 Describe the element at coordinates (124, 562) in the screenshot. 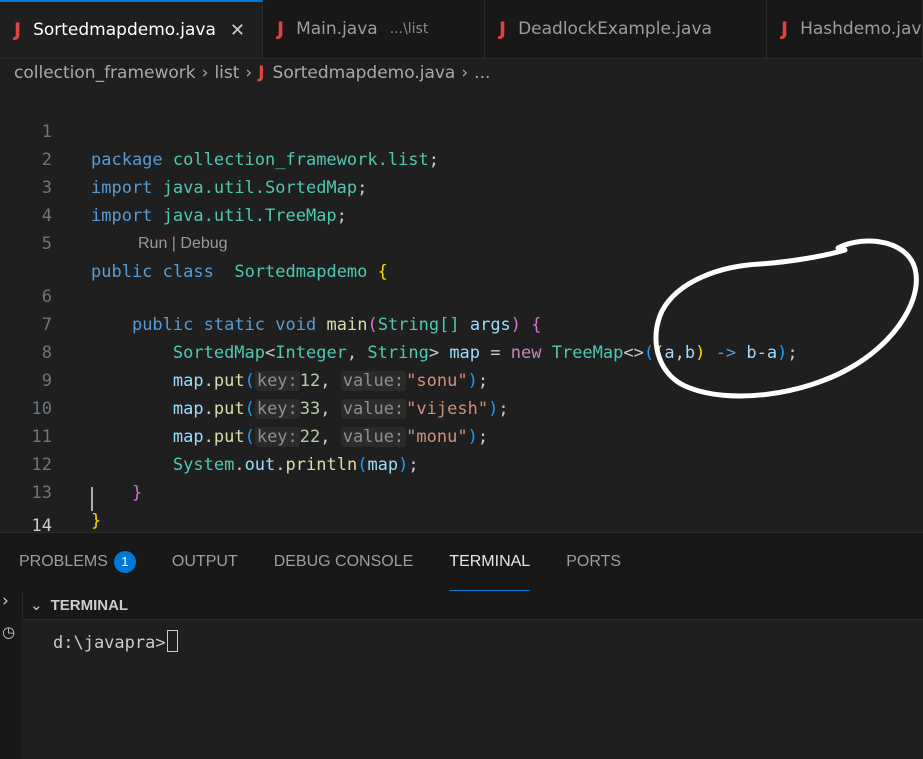

I see `problems-count-badge: 1` at that location.